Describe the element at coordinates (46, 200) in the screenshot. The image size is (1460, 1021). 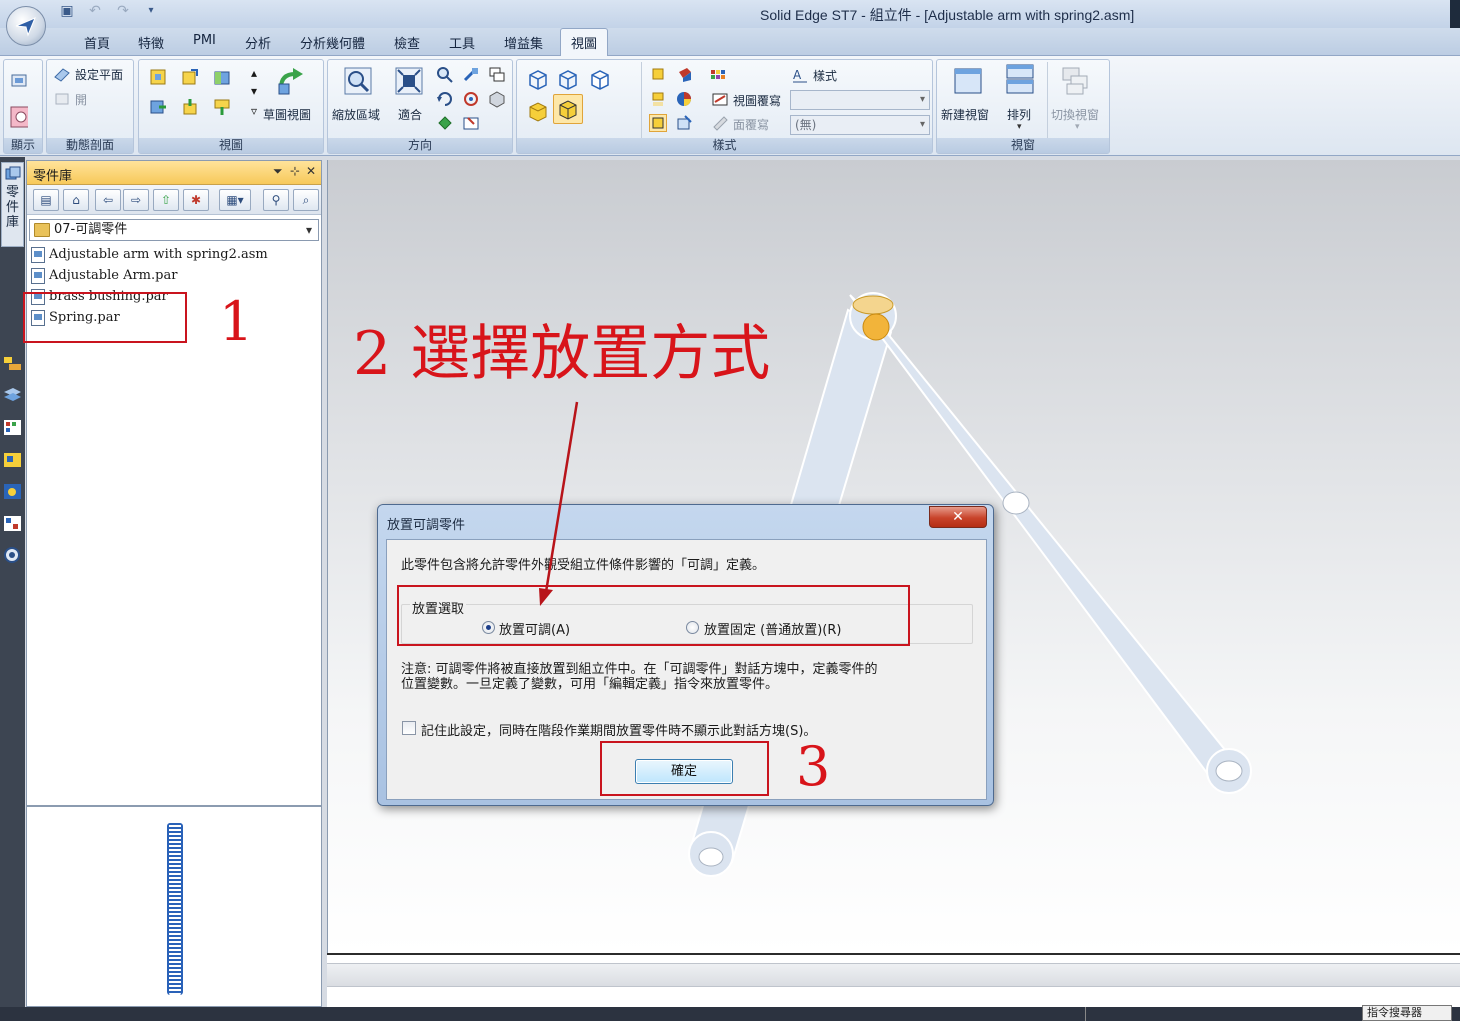
I see `library-view-icon: ▤` at that location.